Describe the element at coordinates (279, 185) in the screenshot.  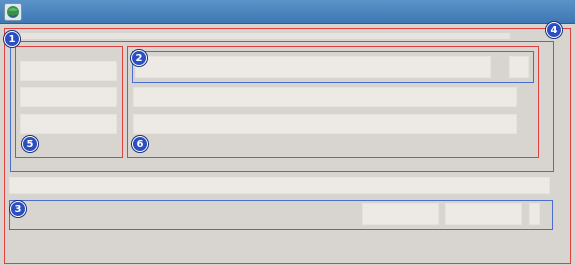
I see `separator-strip` at that location.